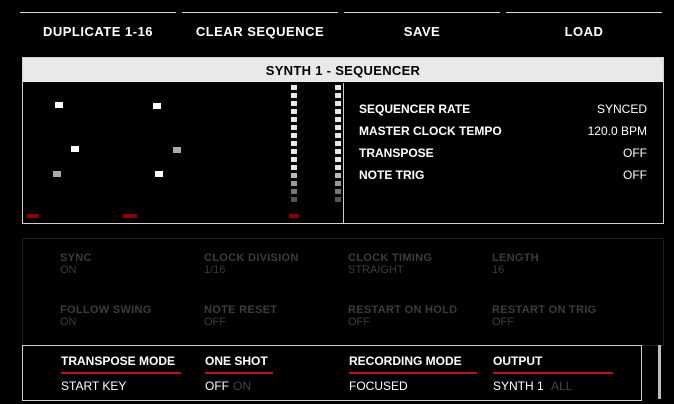 The image size is (674, 404). I want to click on transpose-mode-value: ONE SHOT, so click(236, 361).